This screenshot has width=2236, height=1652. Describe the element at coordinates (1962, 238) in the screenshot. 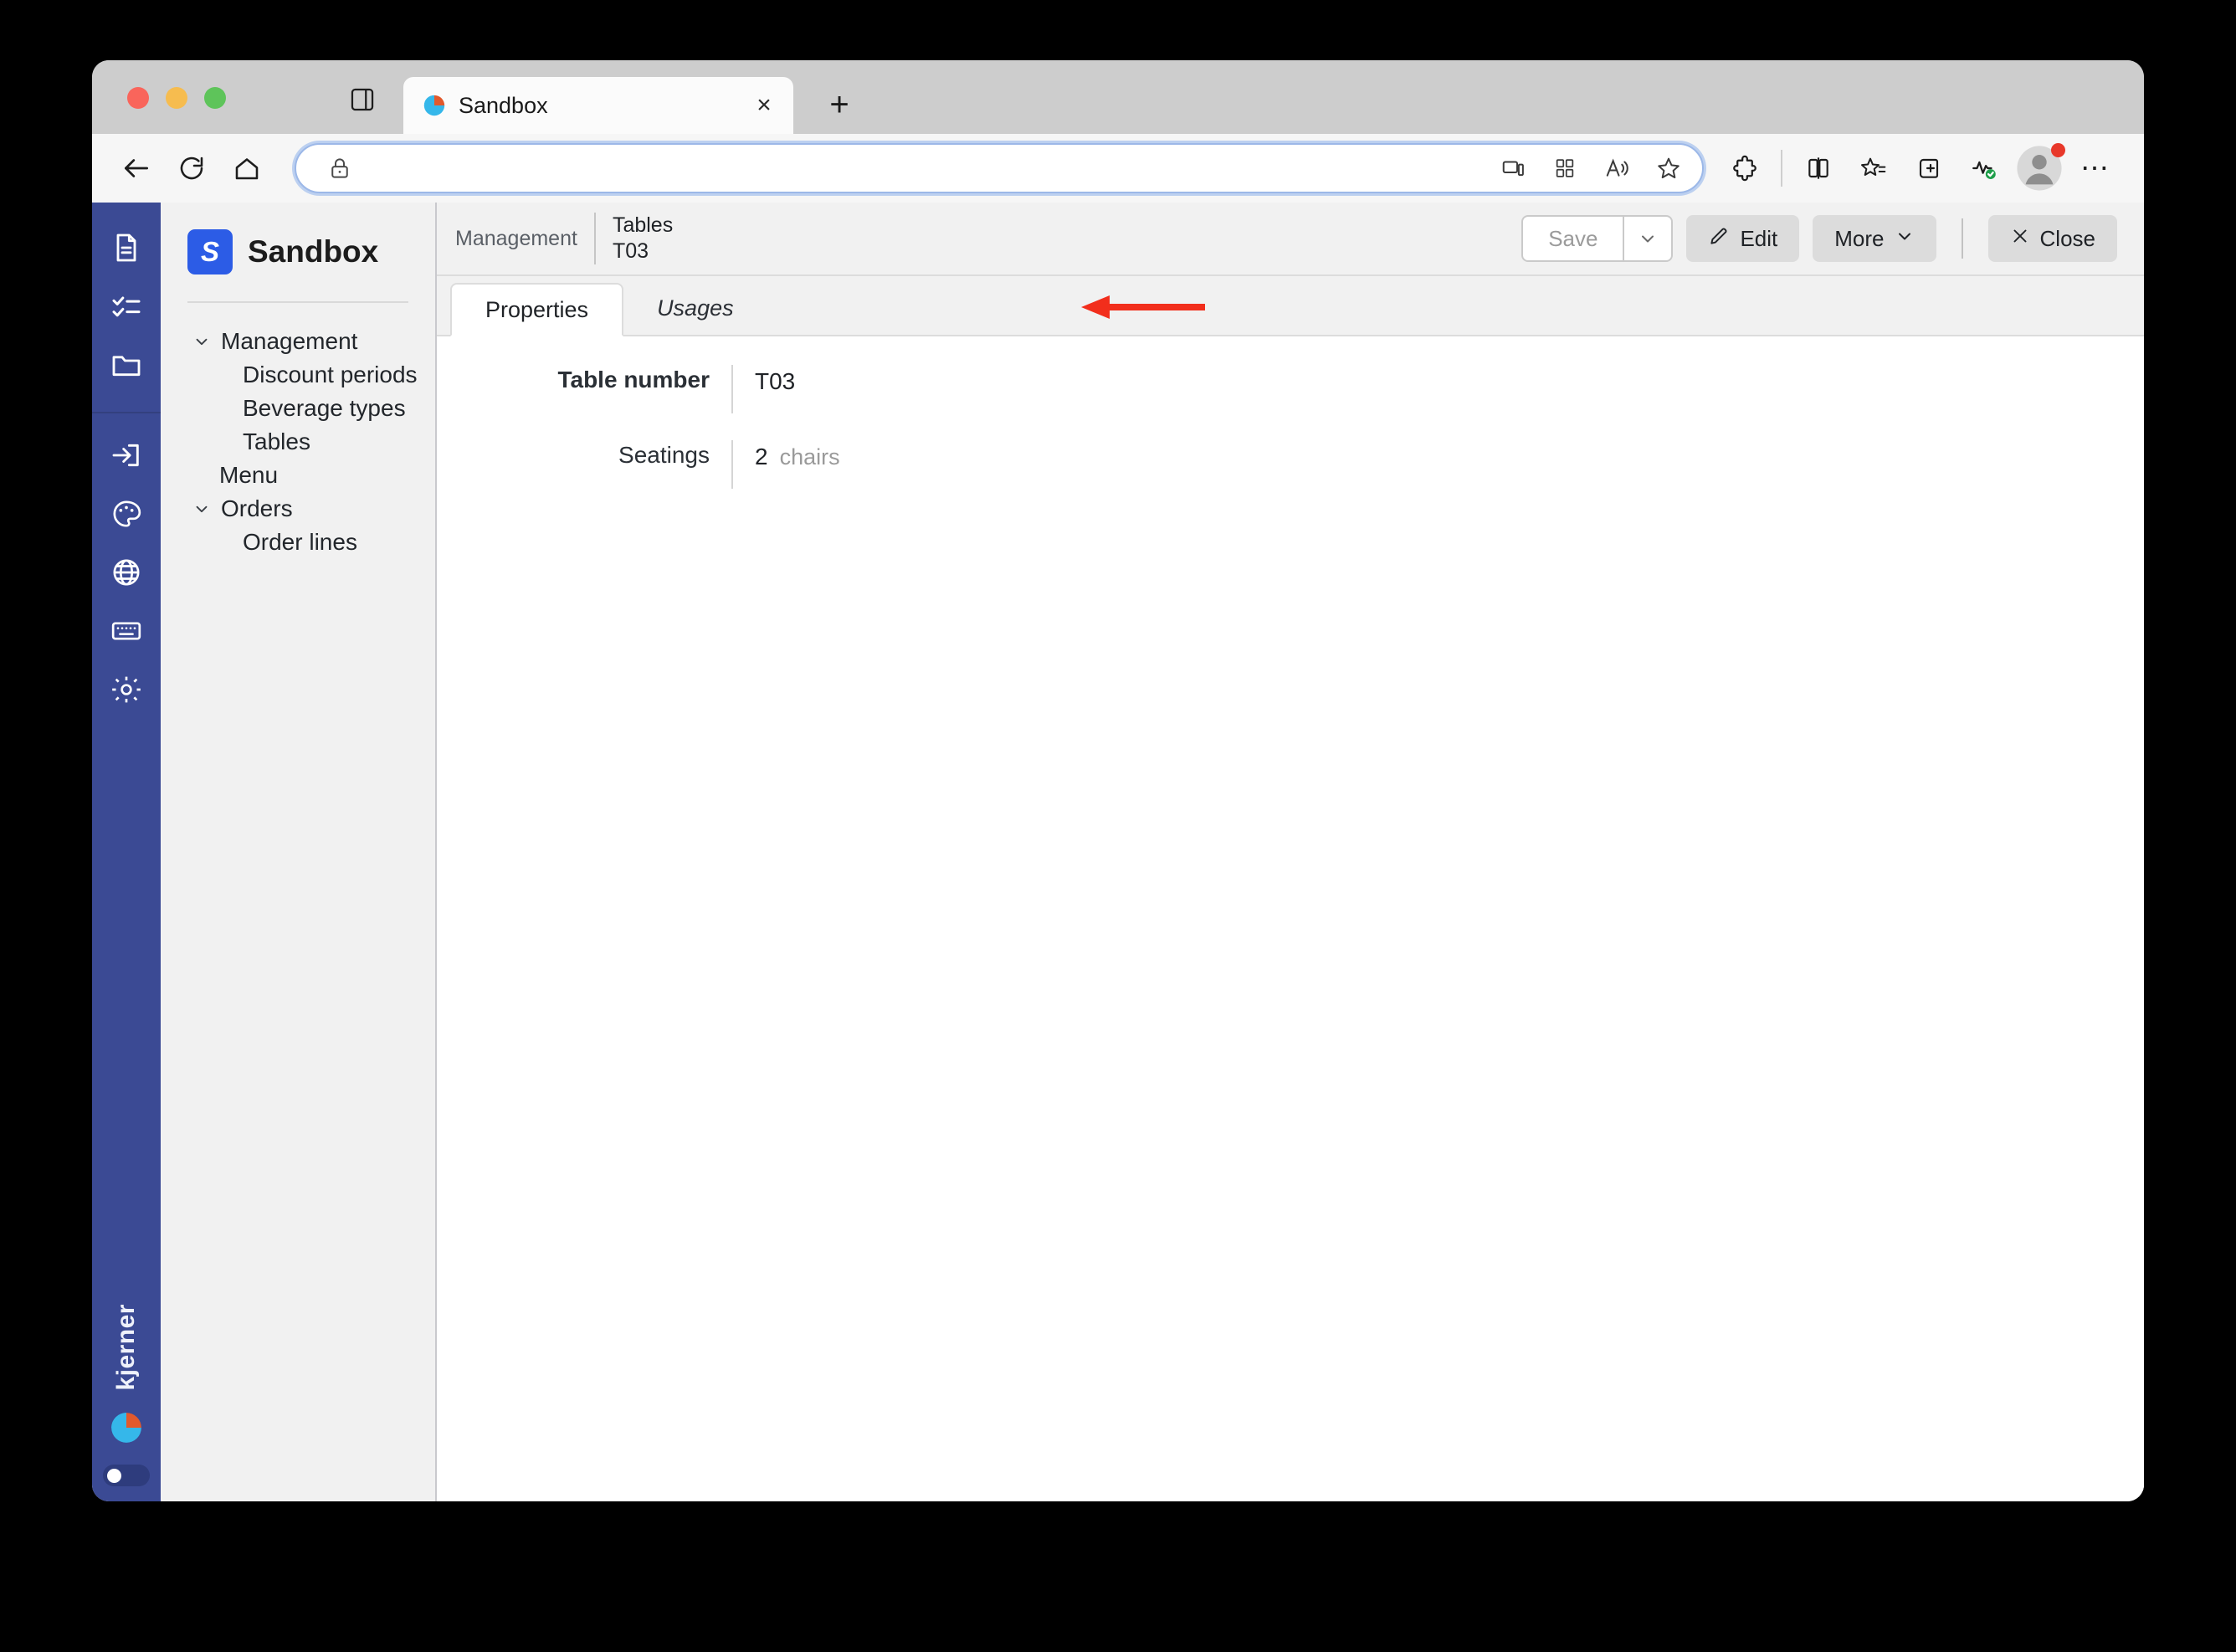

I see `header-actions-divider` at that location.